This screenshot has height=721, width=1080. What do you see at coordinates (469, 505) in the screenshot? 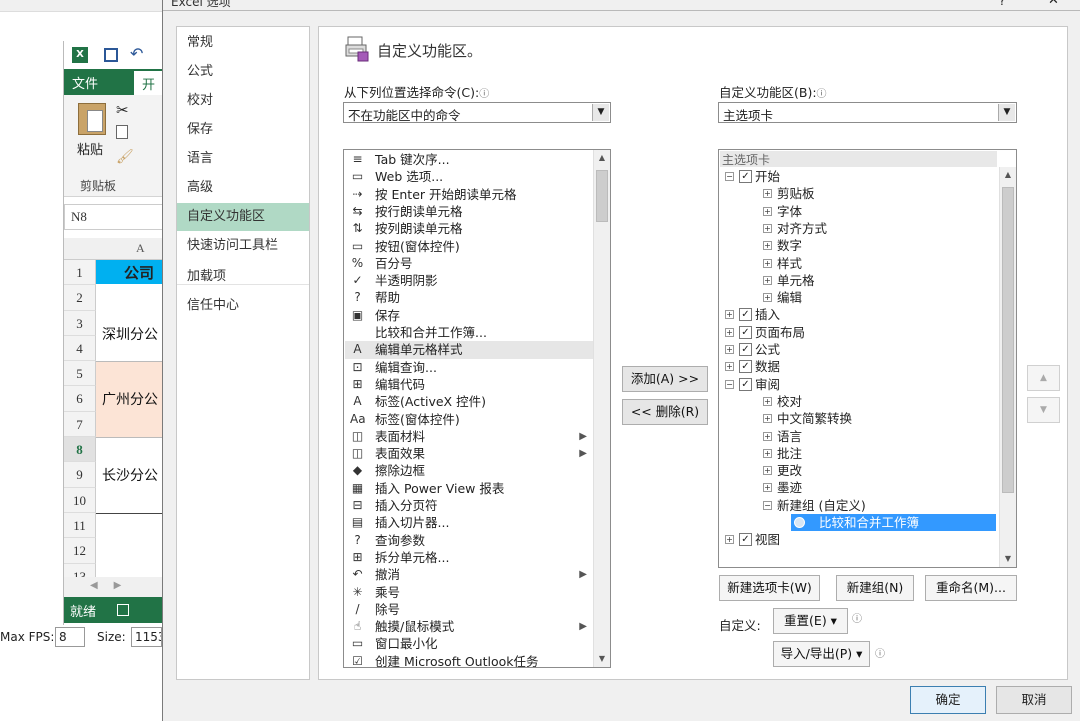
I see `command-item: ⊟ 插入分页符` at bounding box center [469, 505].